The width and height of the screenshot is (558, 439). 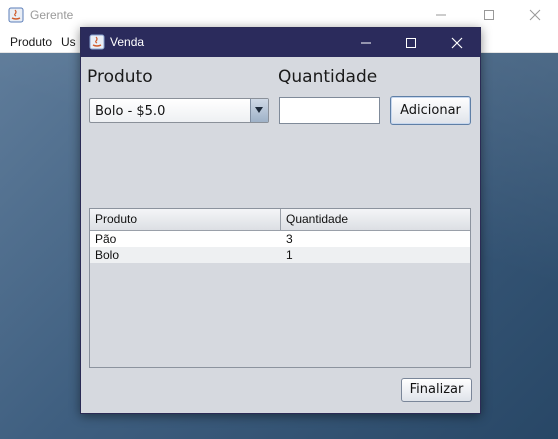 I want to click on background-maximize-button, so click(x=489, y=15).